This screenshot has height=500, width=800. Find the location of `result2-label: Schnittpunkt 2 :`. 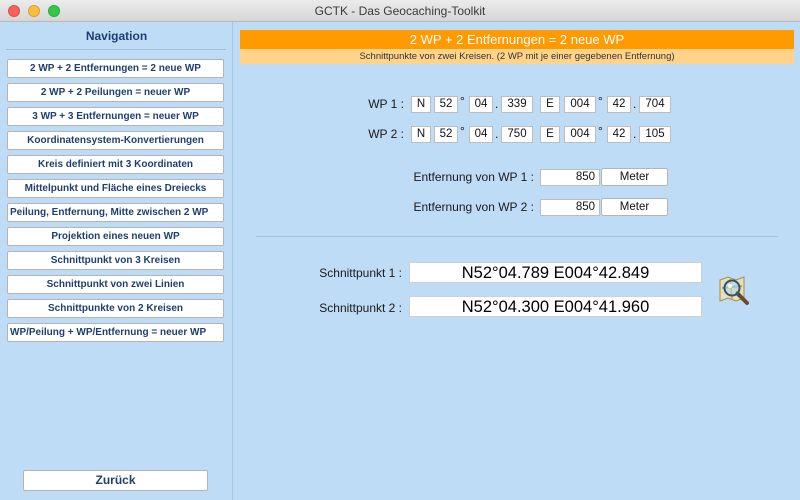

result2-label: Schnittpunkt 2 : is located at coordinates (360, 308).